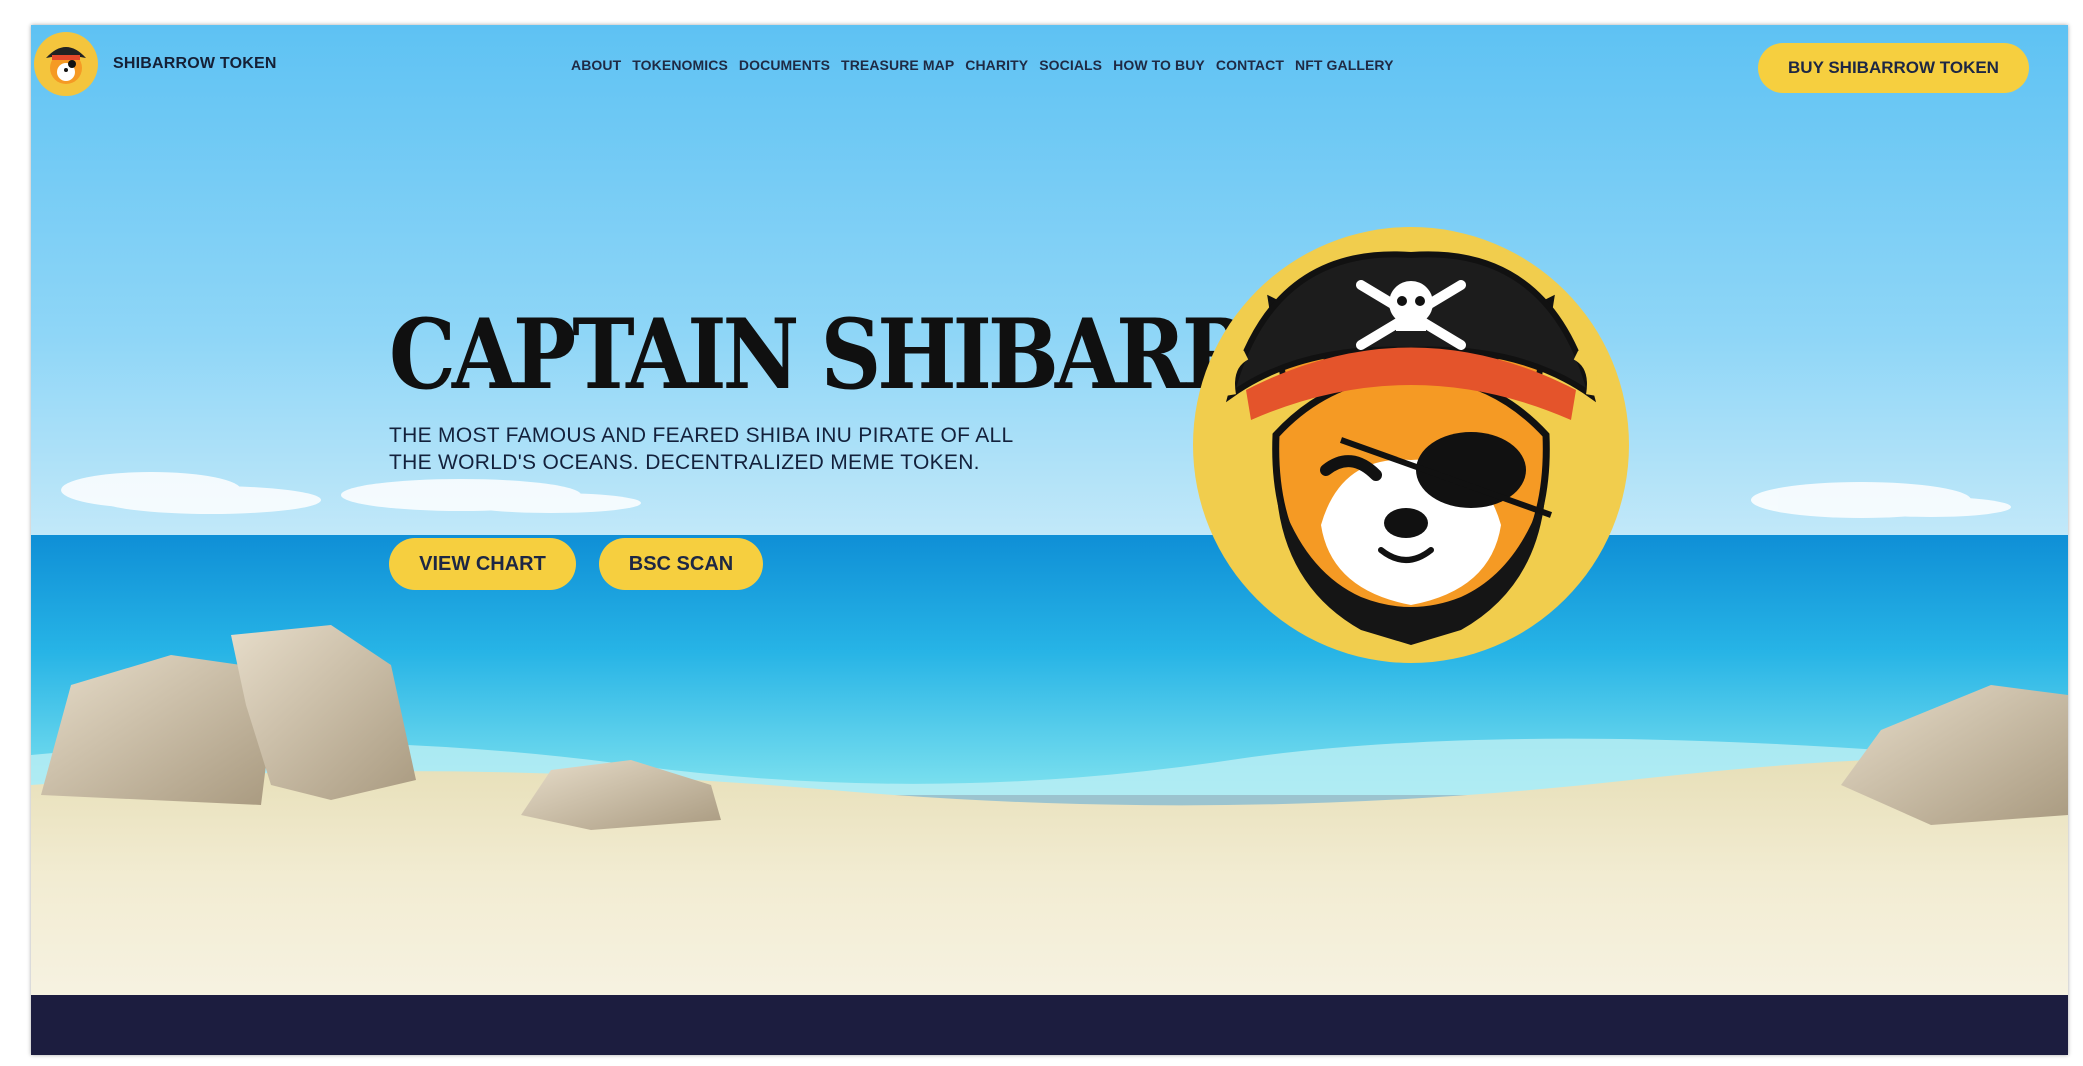 The width and height of the screenshot is (2083, 1066). What do you see at coordinates (1070, 65) in the screenshot?
I see `nav-link-socials: SOCIALS` at bounding box center [1070, 65].